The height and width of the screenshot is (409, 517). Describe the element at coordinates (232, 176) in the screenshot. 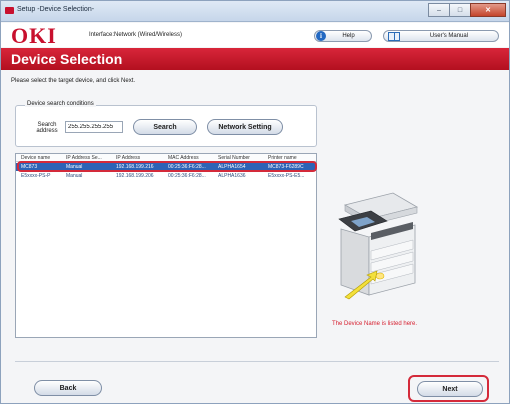

I see `cell-serial-number: ALPHA1636` at that location.